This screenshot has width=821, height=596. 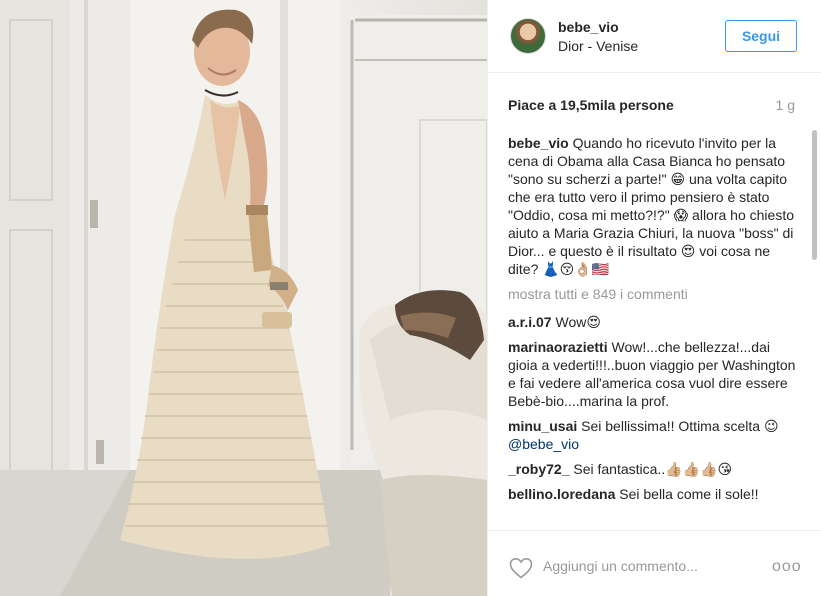 I want to click on avatar, so click(x=528, y=36).